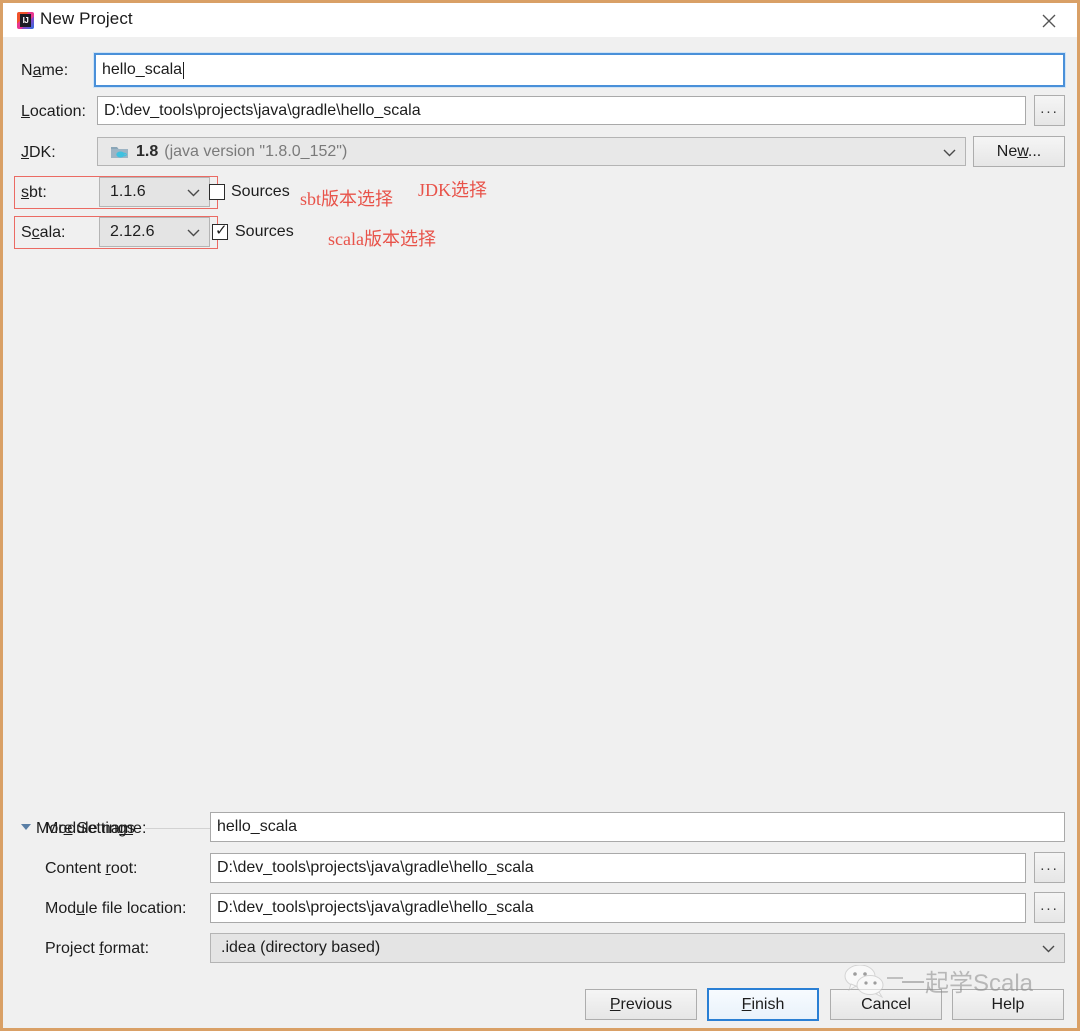  Describe the element at coordinates (256, 151) in the screenshot. I see `jdk-version-detail: (java version "1.8.0_152")` at that location.